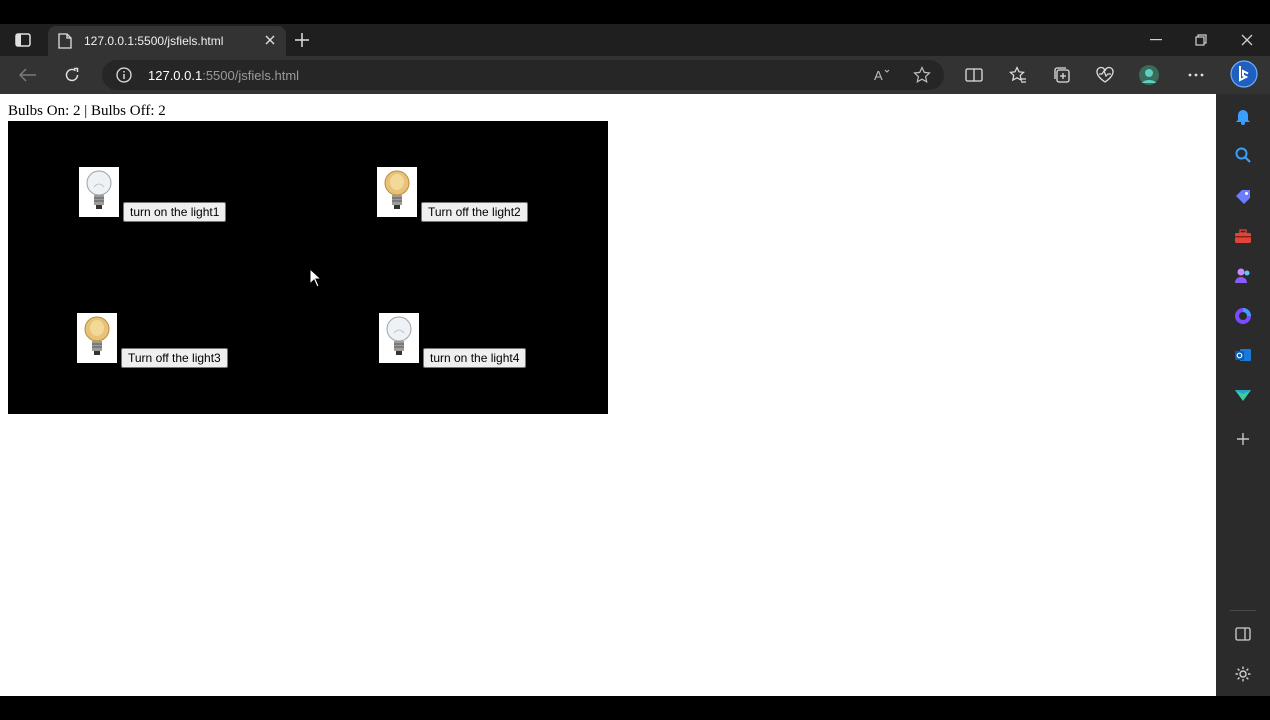 The image size is (1270, 720). Describe the element at coordinates (174, 358) in the screenshot. I see `toggle-light3-button: Turn off the light3` at that location.